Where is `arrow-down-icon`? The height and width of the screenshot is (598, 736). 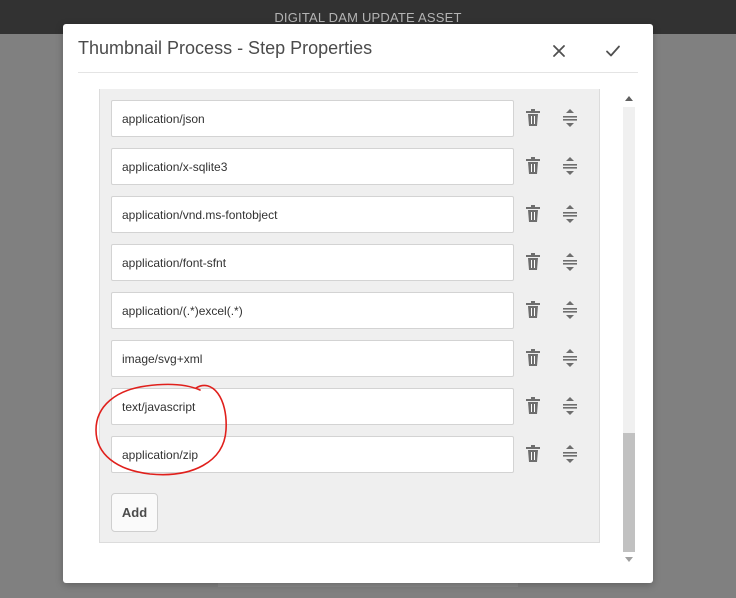 arrow-down-icon is located at coordinates (629, 559).